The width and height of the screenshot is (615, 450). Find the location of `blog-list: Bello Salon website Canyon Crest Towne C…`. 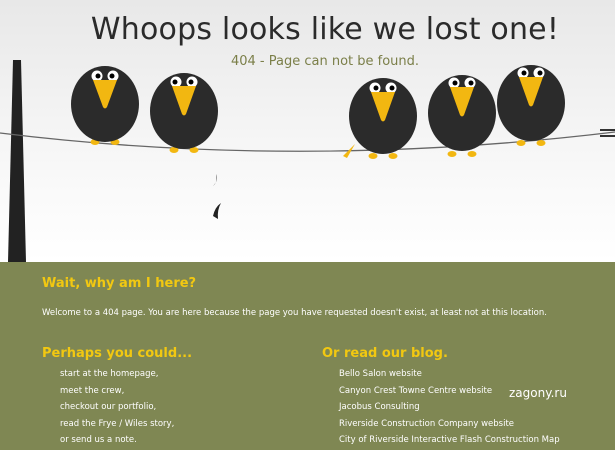

blog-list: Bello Salon website Canyon Crest Towne C… is located at coordinates (449, 407).